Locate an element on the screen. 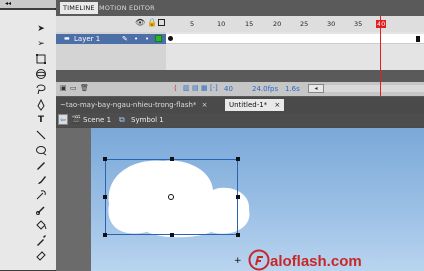  ruler-label: 20 is located at coordinates (277, 24).